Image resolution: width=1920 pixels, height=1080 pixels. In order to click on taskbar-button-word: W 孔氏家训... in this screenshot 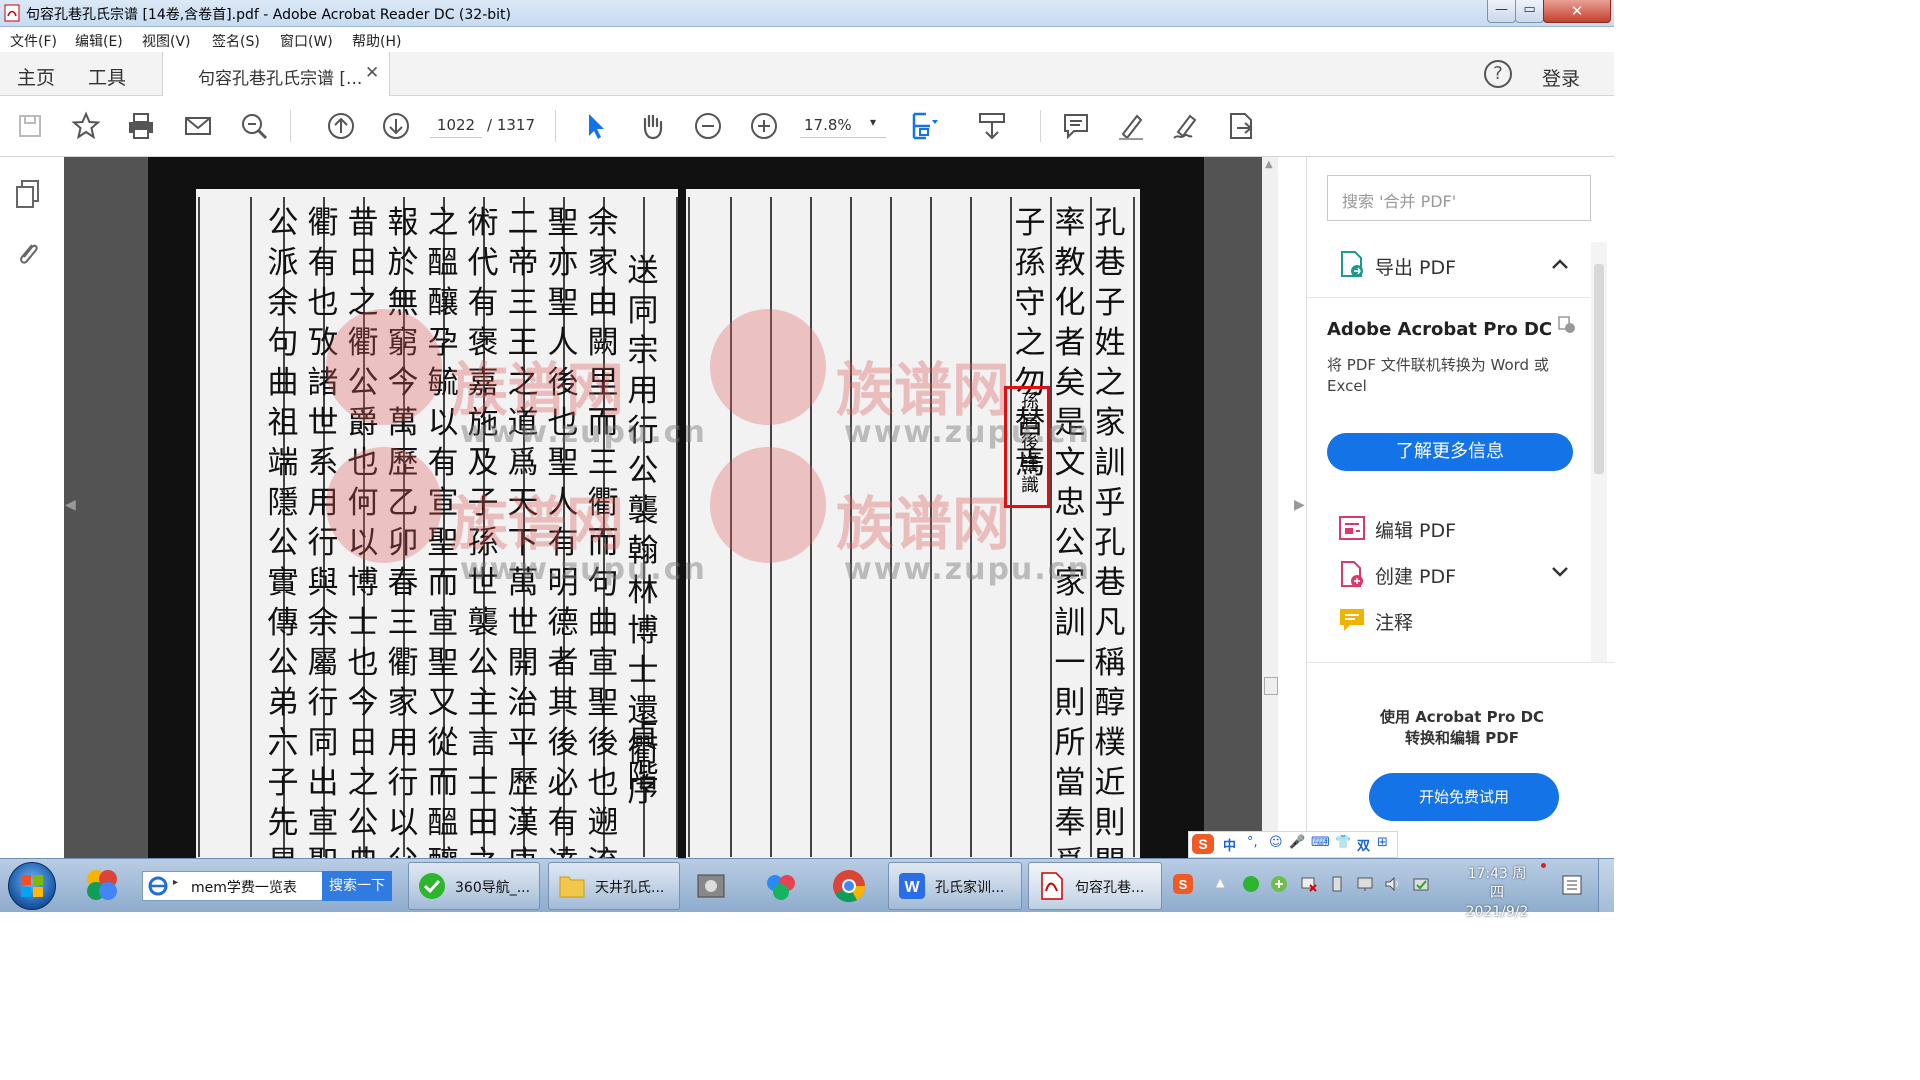, I will do `click(955, 886)`.